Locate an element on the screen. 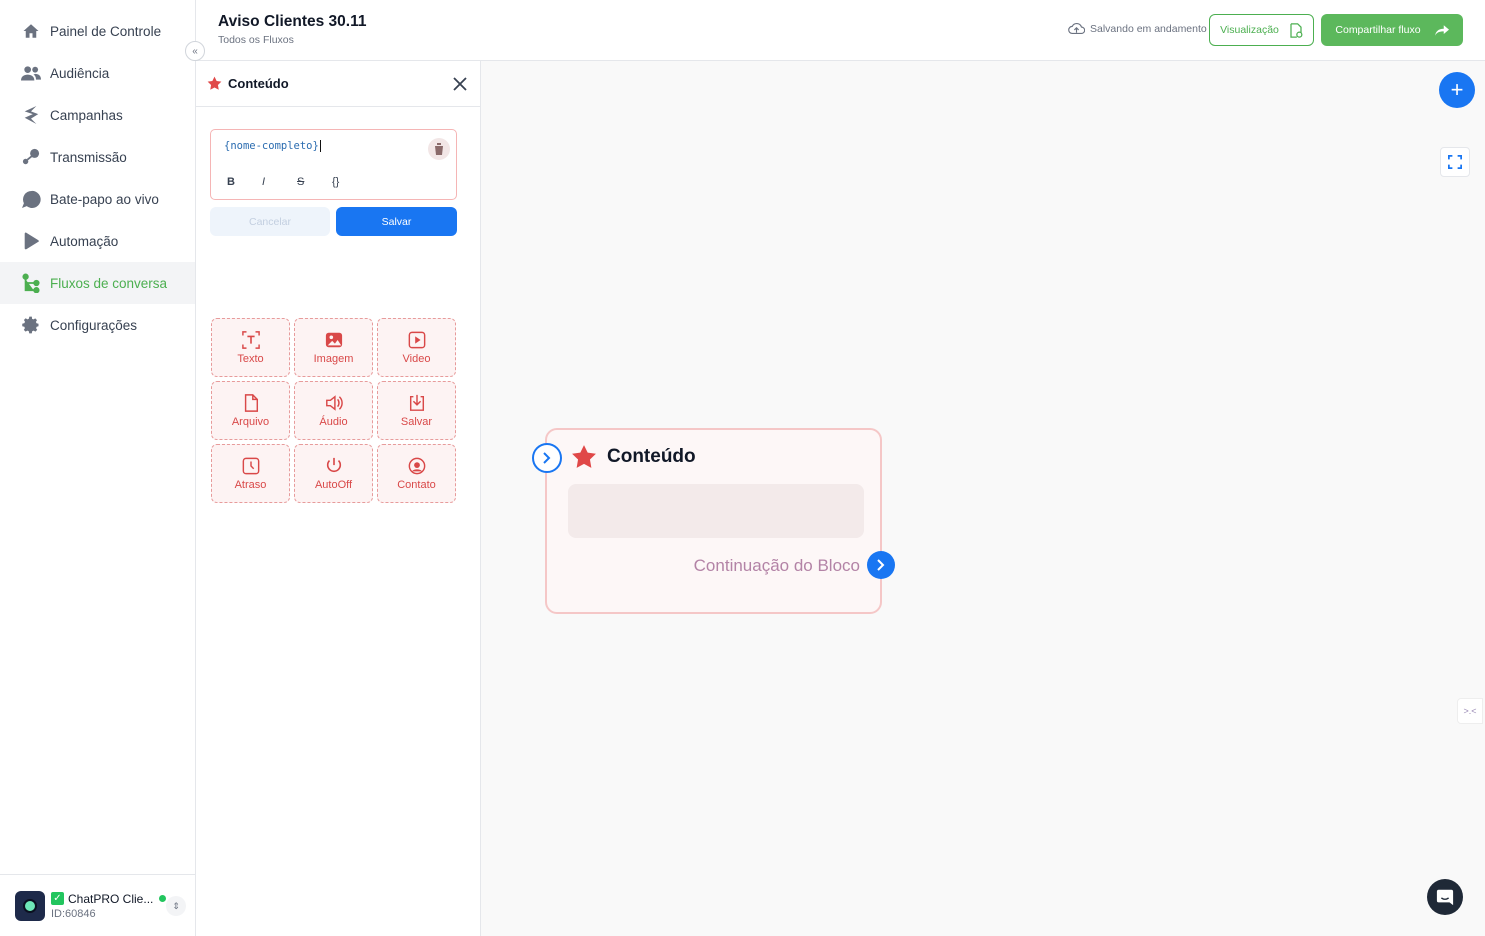 Image resolution: width=1485 pixels, height=936 pixels. sidebar-item-audience: Audiência is located at coordinates (97, 73).